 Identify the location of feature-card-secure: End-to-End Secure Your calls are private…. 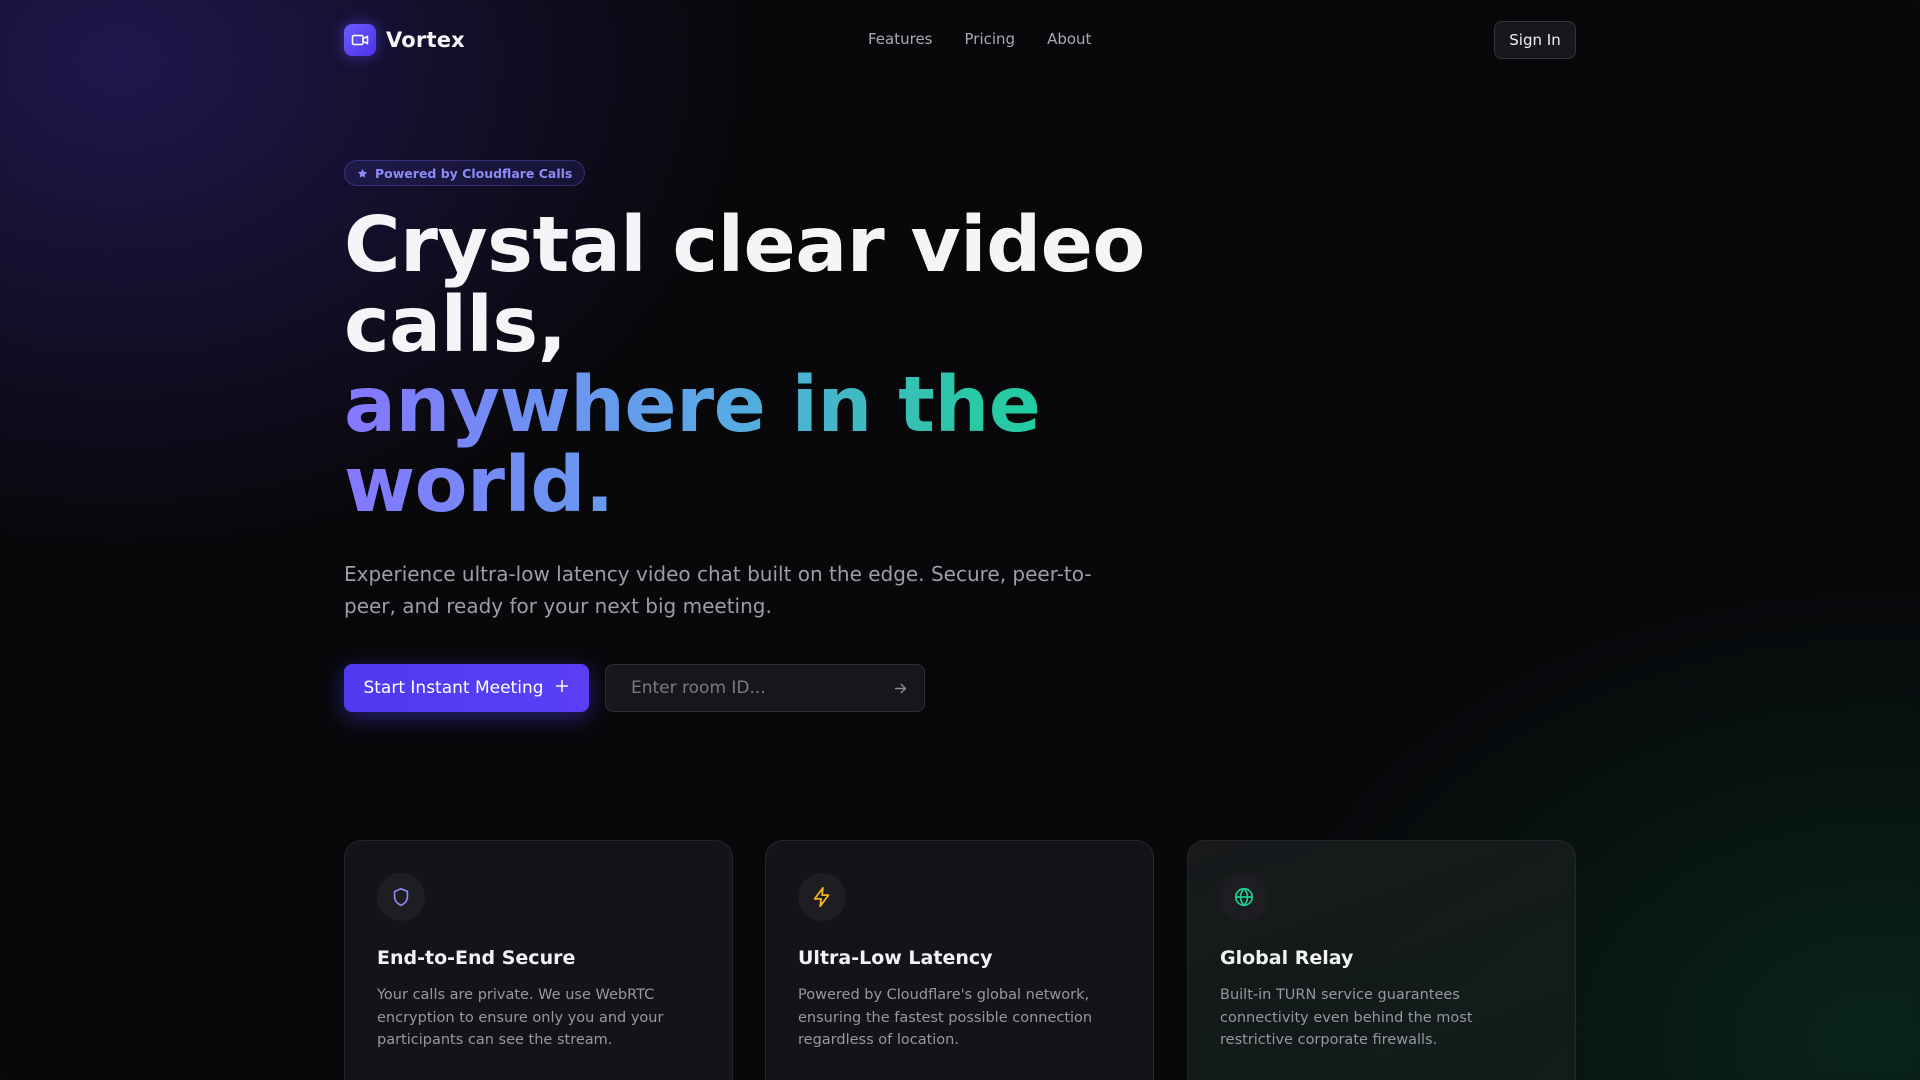
(538, 960).